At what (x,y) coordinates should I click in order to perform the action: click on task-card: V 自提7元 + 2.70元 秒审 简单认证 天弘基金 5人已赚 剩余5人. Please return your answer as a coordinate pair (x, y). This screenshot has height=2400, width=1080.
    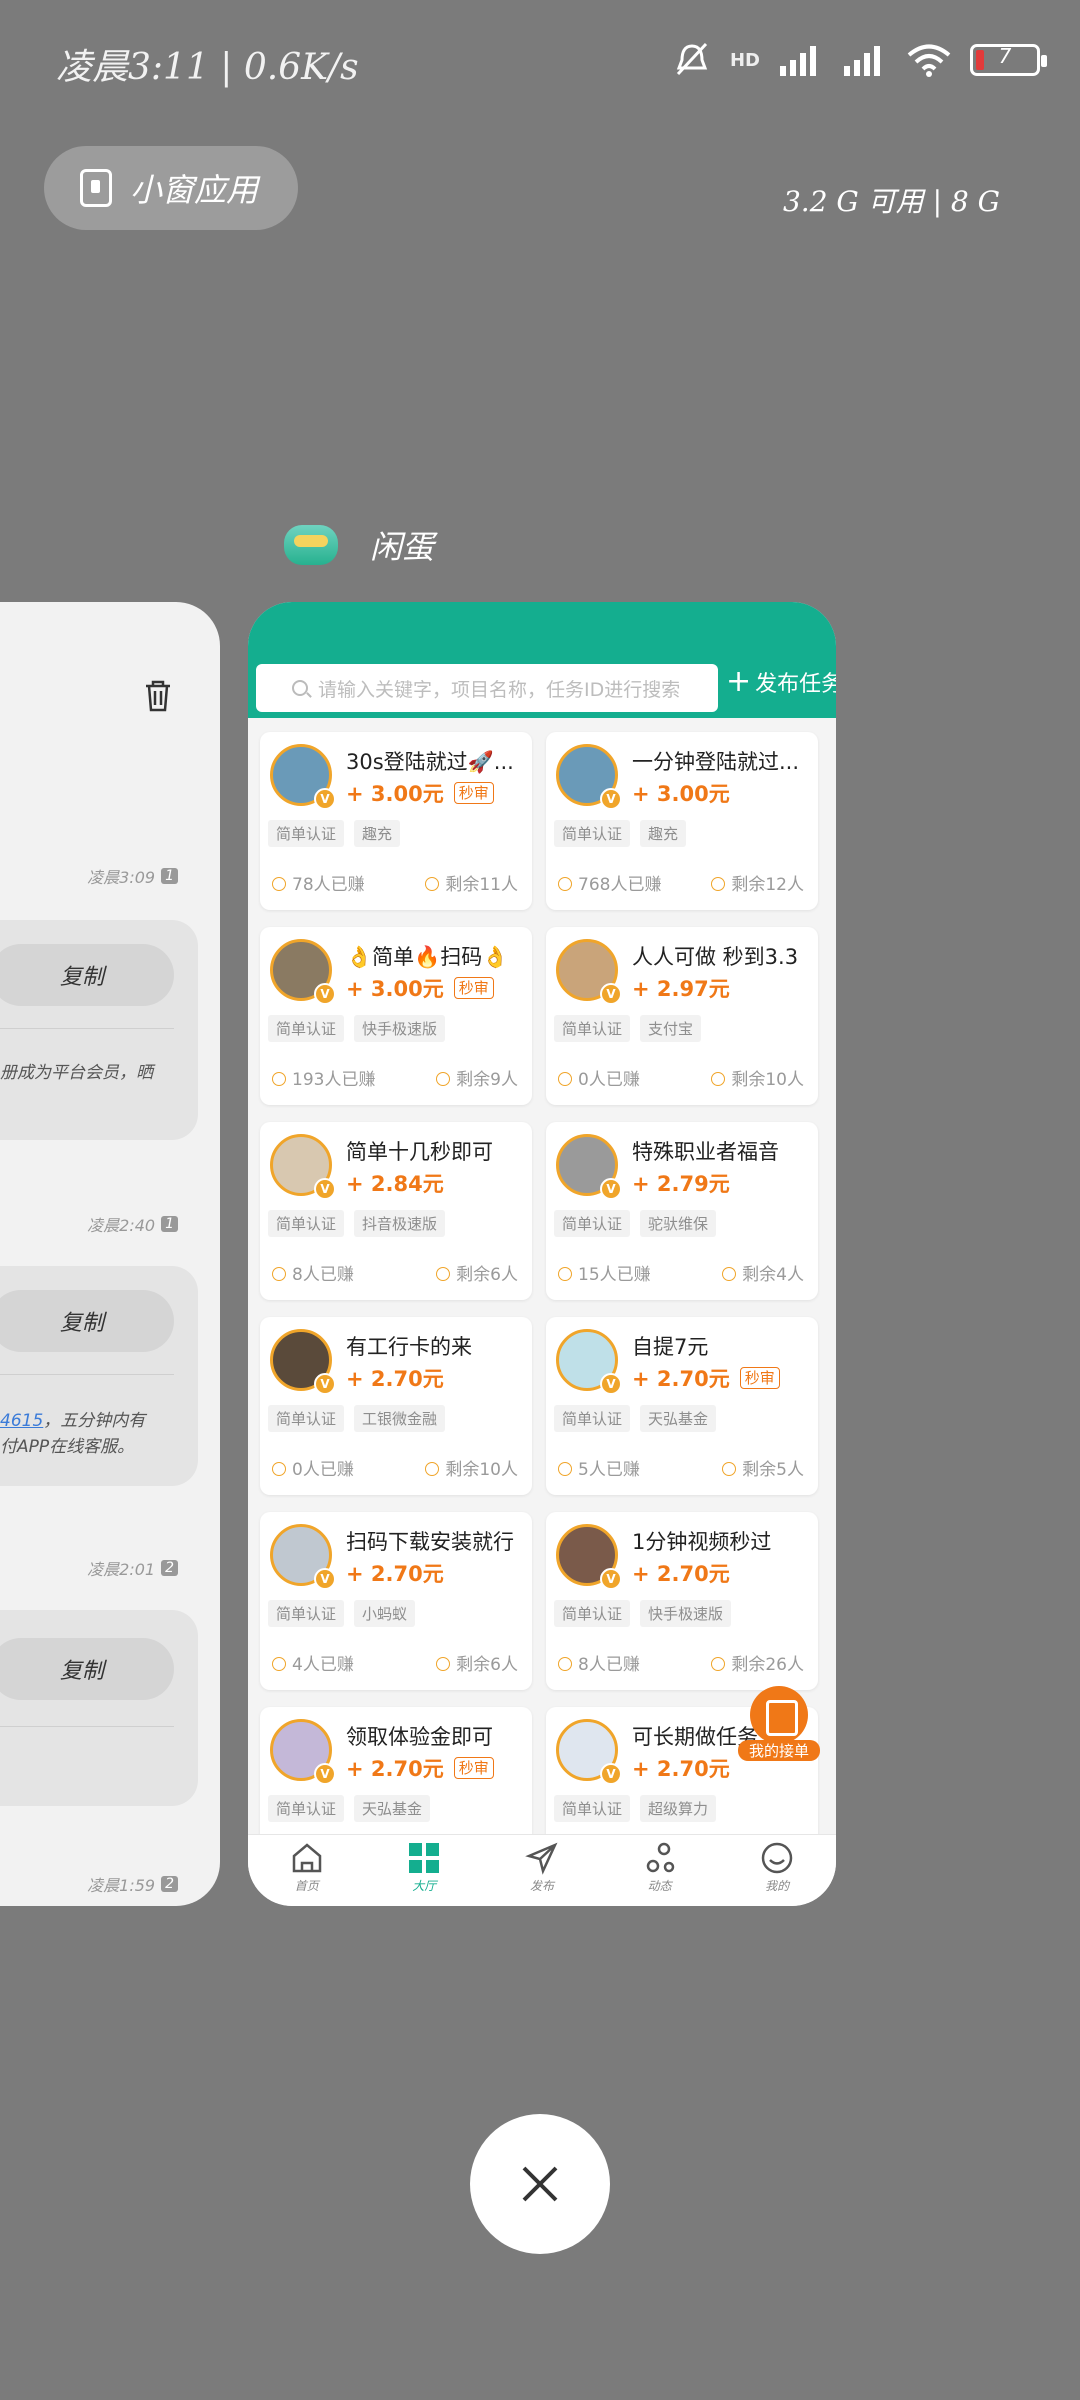
    Looking at the image, I should click on (682, 1406).